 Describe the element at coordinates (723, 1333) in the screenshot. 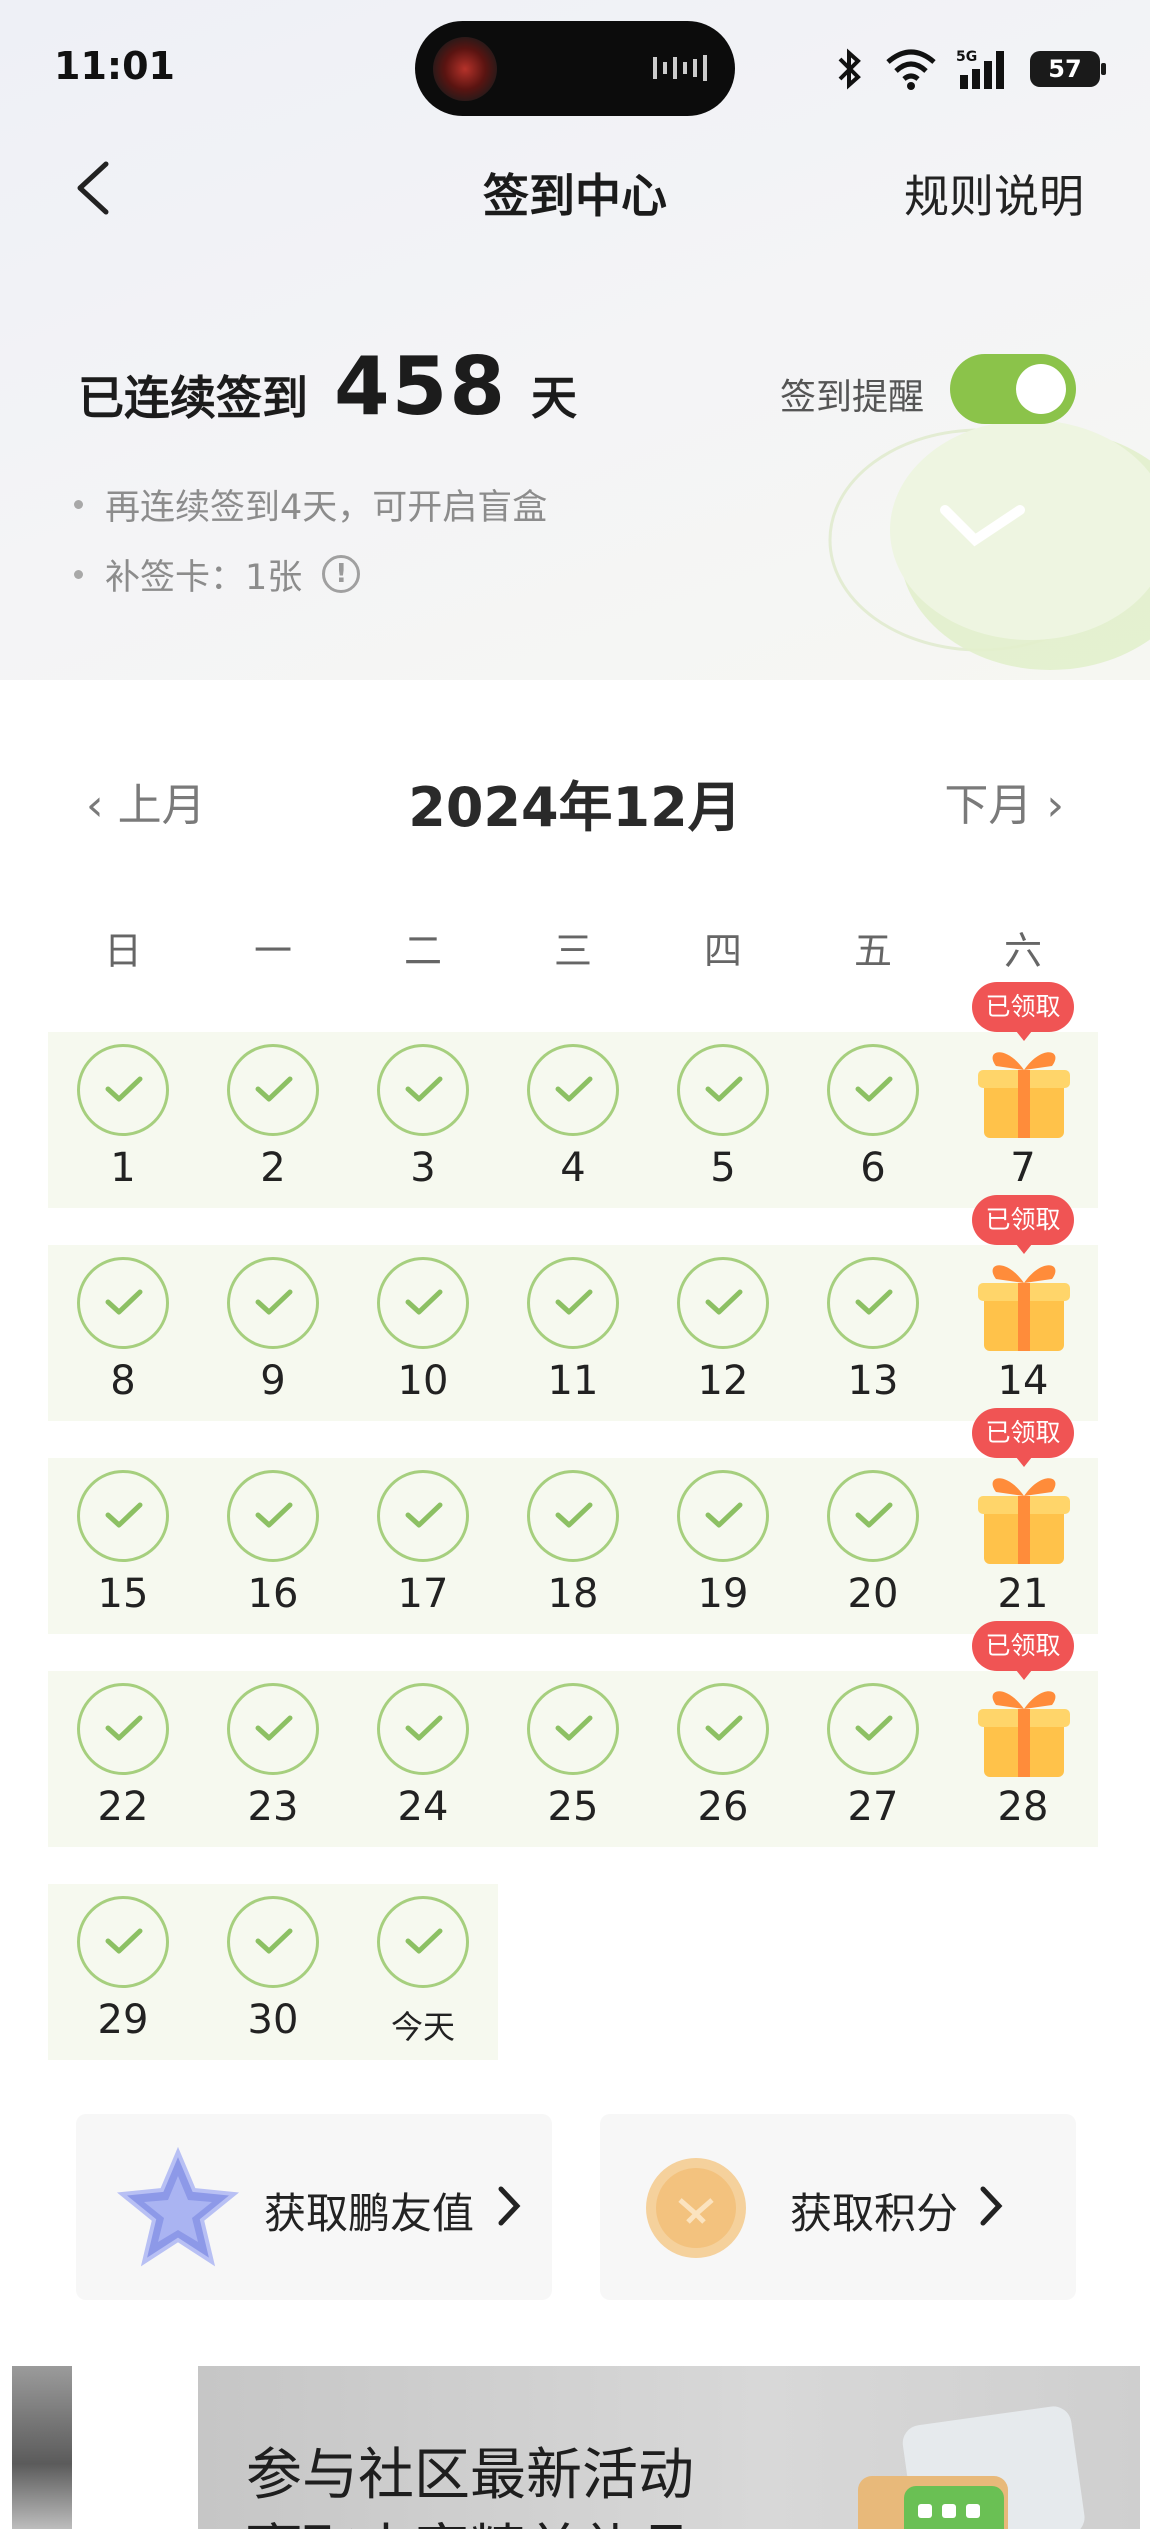

I see `calendar-day: 12` at that location.